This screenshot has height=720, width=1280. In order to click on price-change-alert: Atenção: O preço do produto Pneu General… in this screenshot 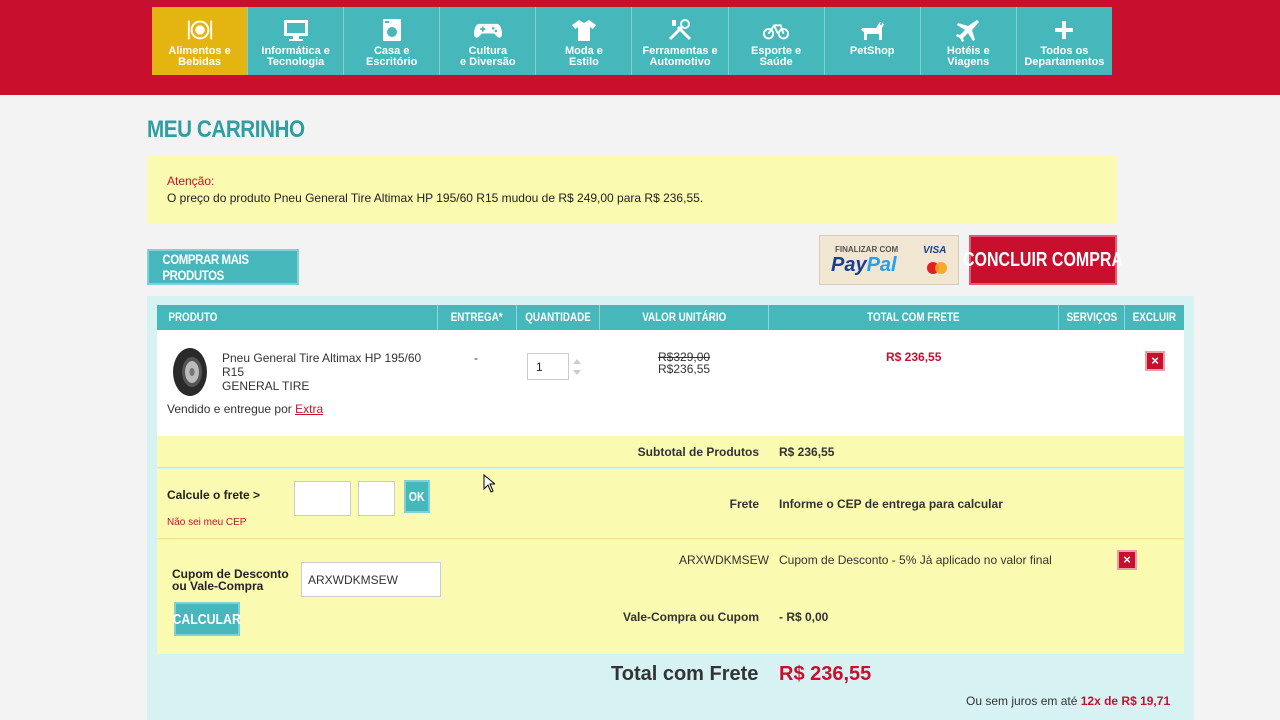, I will do `click(632, 189)`.